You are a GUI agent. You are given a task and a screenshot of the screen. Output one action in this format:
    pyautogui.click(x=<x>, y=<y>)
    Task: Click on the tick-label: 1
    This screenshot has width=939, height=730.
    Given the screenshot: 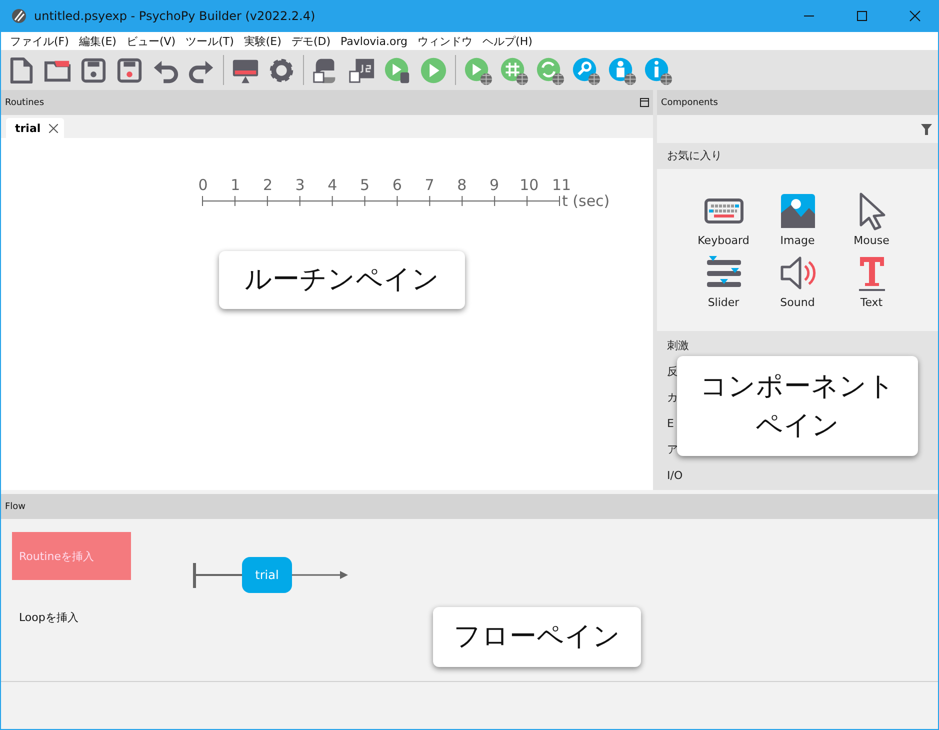 What is the action you would take?
    pyautogui.click(x=236, y=185)
    